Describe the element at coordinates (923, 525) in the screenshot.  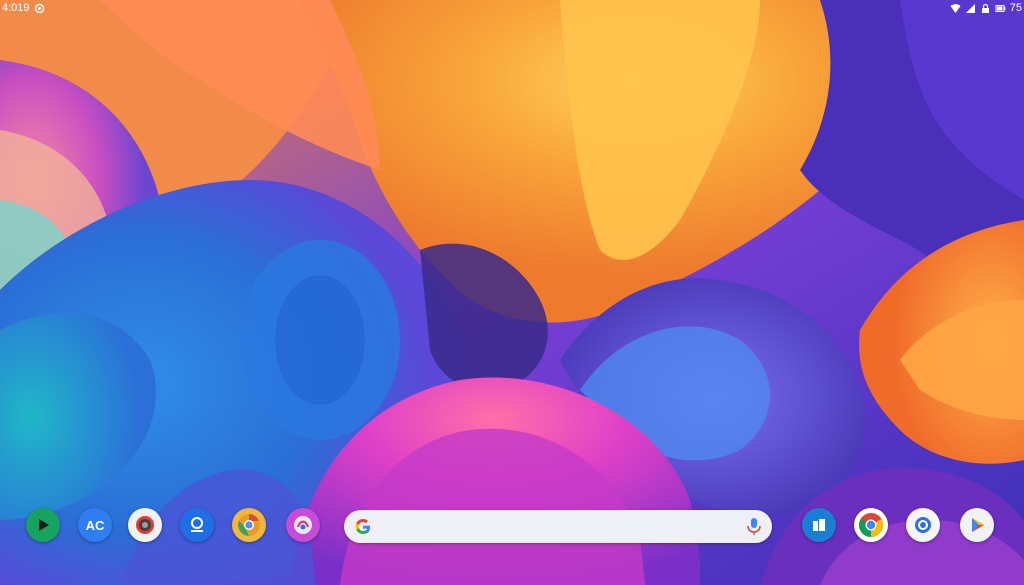
I see `browser-circle-icon` at that location.